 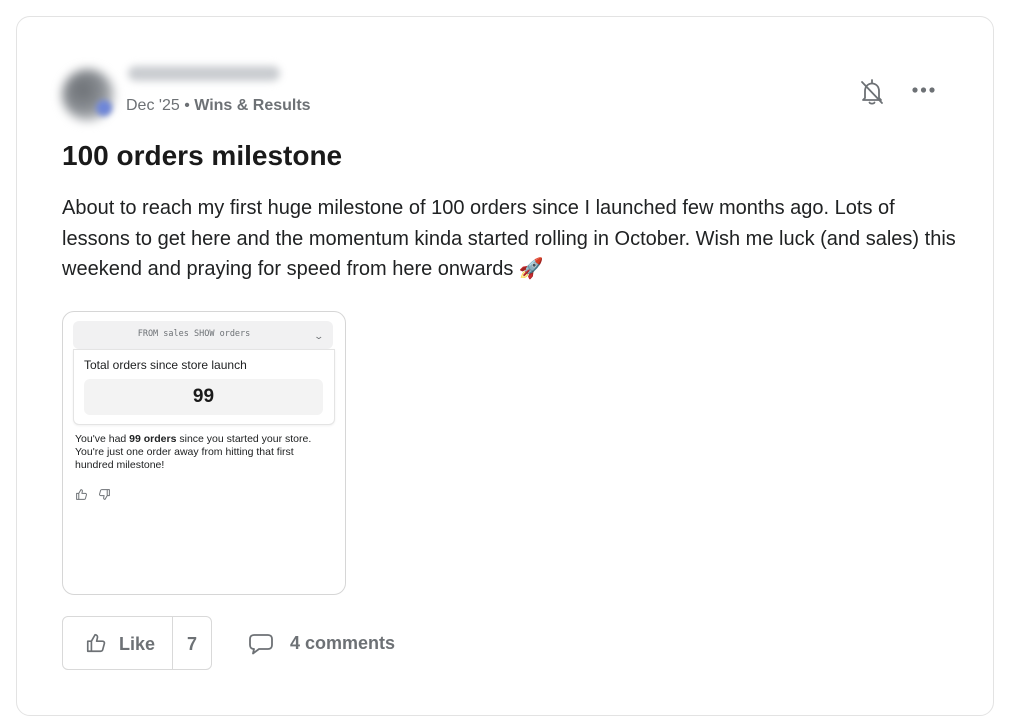 I want to click on chevron-down-icon: ⌄, so click(x=319, y=336).